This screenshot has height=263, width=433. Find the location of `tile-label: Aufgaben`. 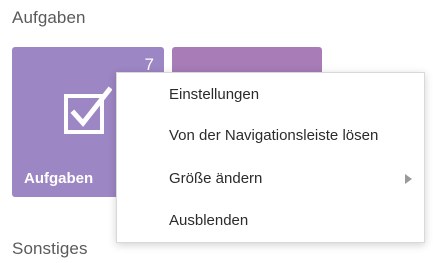

tile-label: Aufgaben is located at coordinates (59, 178).